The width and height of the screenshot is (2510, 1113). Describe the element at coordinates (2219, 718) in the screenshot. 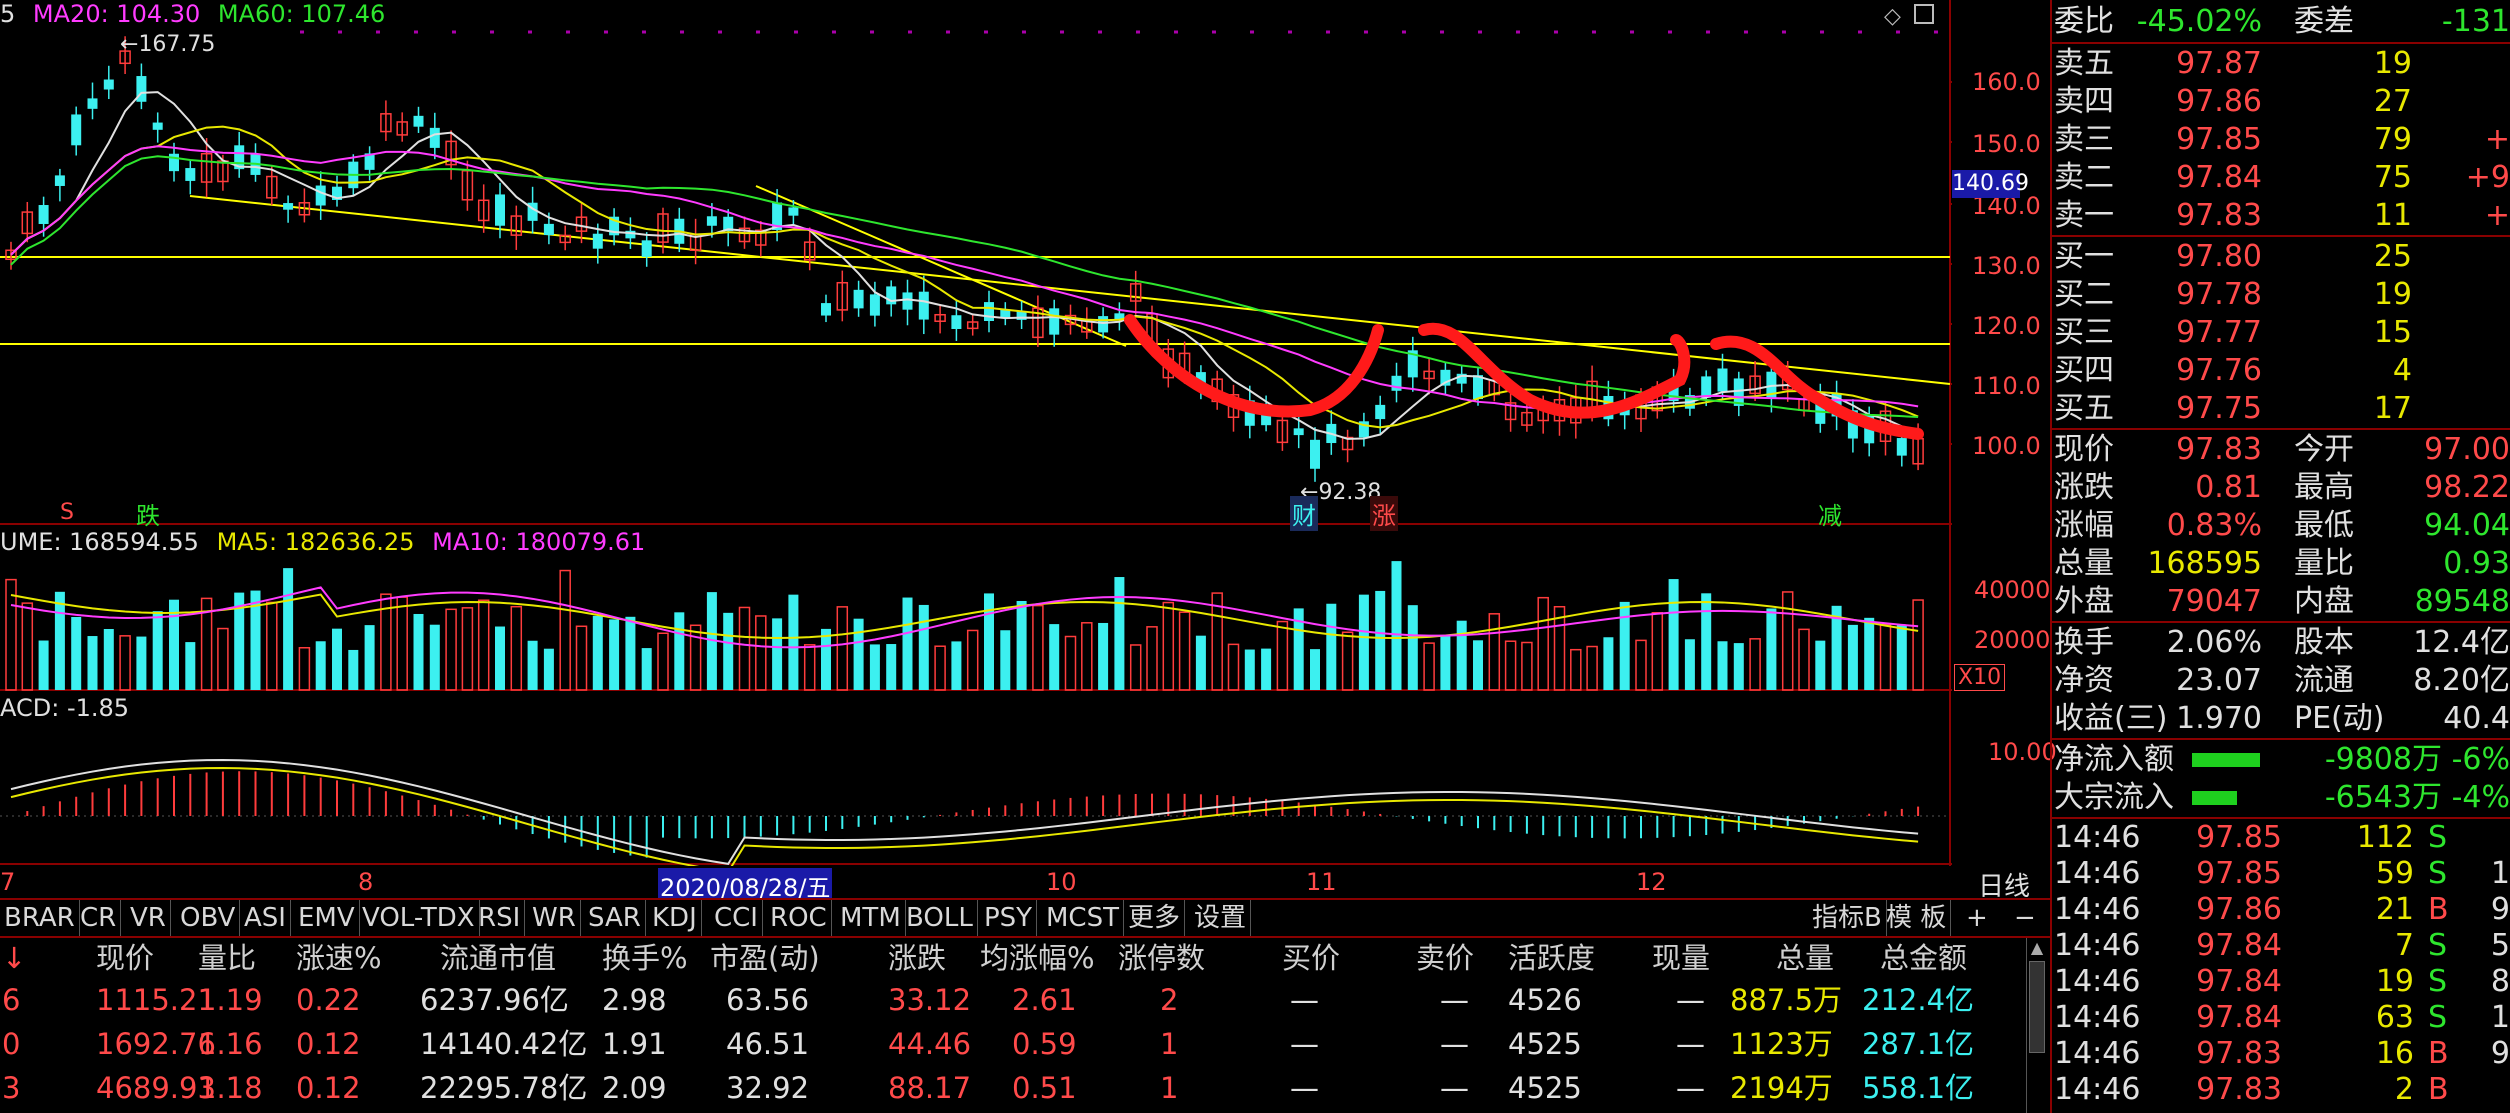

I see `stats-value: 1.970` at that location.